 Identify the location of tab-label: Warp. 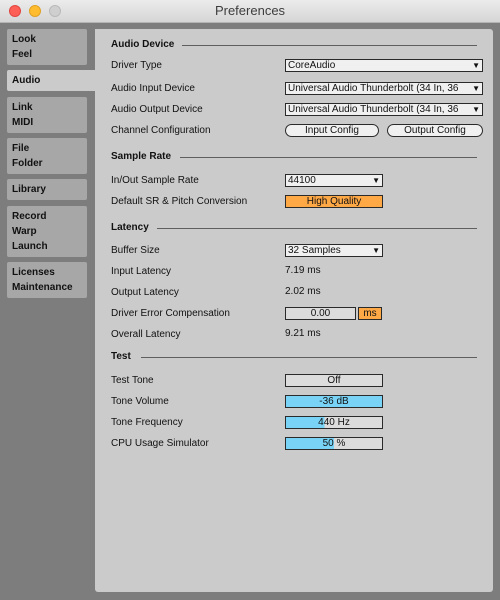
(24, 231).